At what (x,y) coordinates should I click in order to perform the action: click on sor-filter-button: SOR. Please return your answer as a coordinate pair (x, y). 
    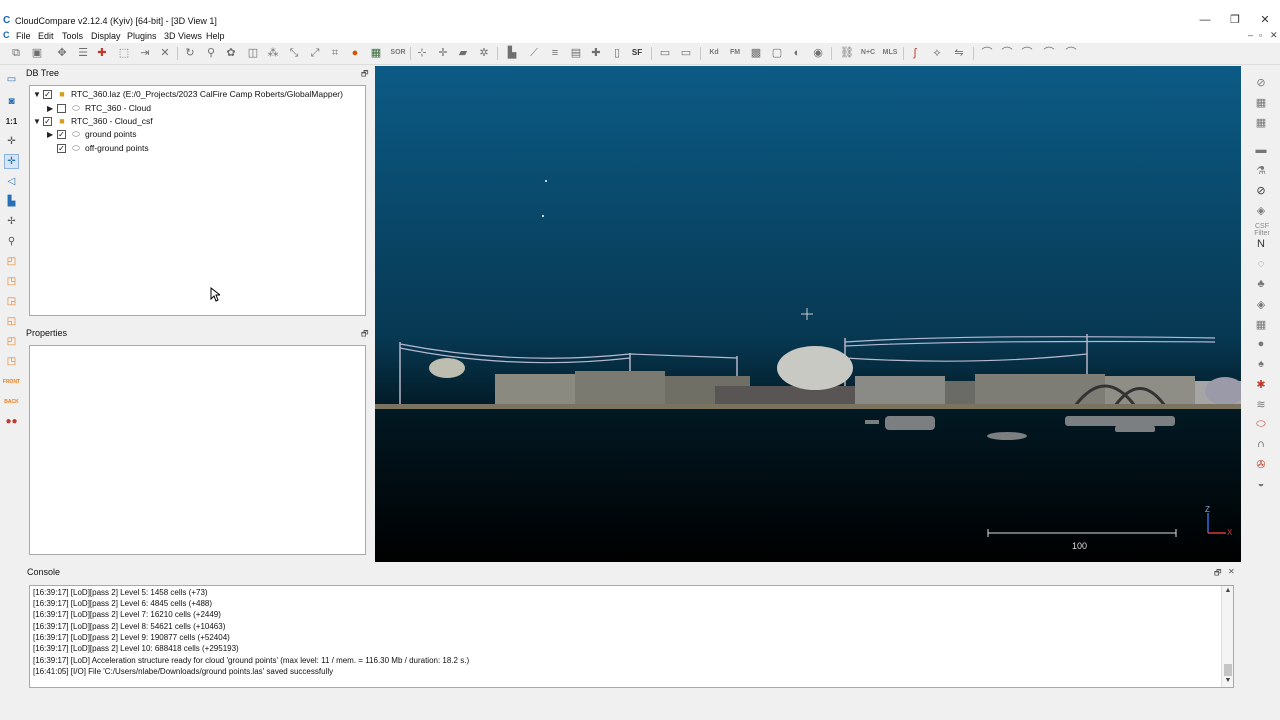
    Looking at the image, I should click on (398, 53).